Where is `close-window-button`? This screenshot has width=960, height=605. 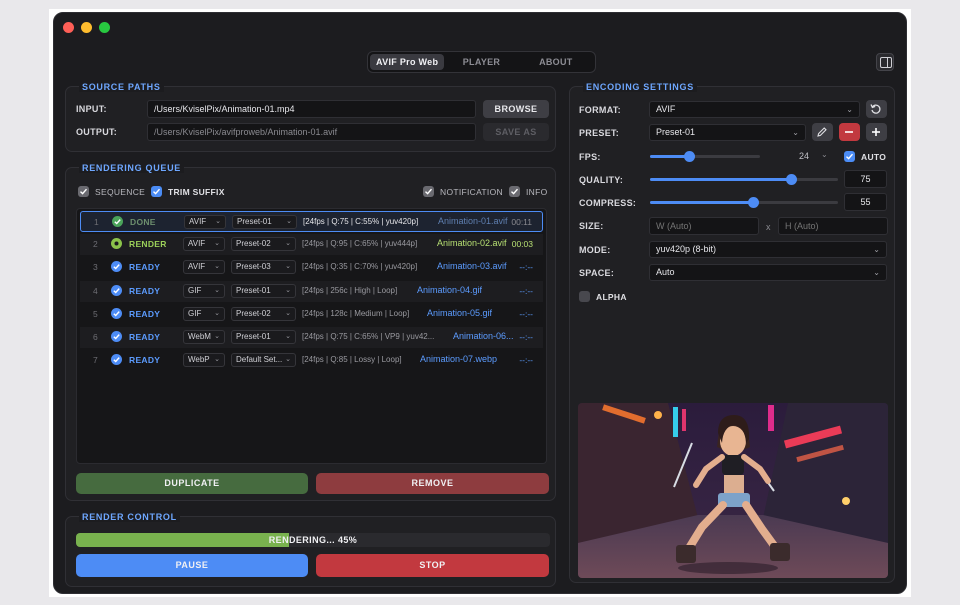 close-window-button is located at coordinates (68, 27).